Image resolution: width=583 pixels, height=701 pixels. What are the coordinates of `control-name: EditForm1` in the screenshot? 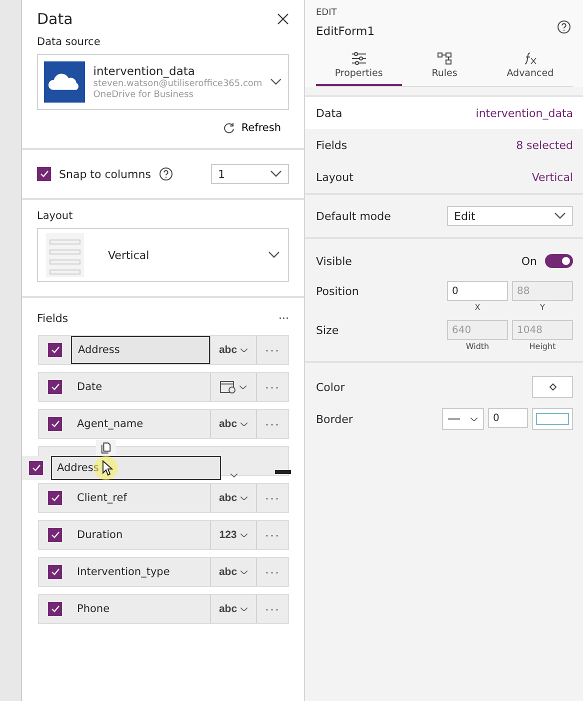 It's located at (345, 31).